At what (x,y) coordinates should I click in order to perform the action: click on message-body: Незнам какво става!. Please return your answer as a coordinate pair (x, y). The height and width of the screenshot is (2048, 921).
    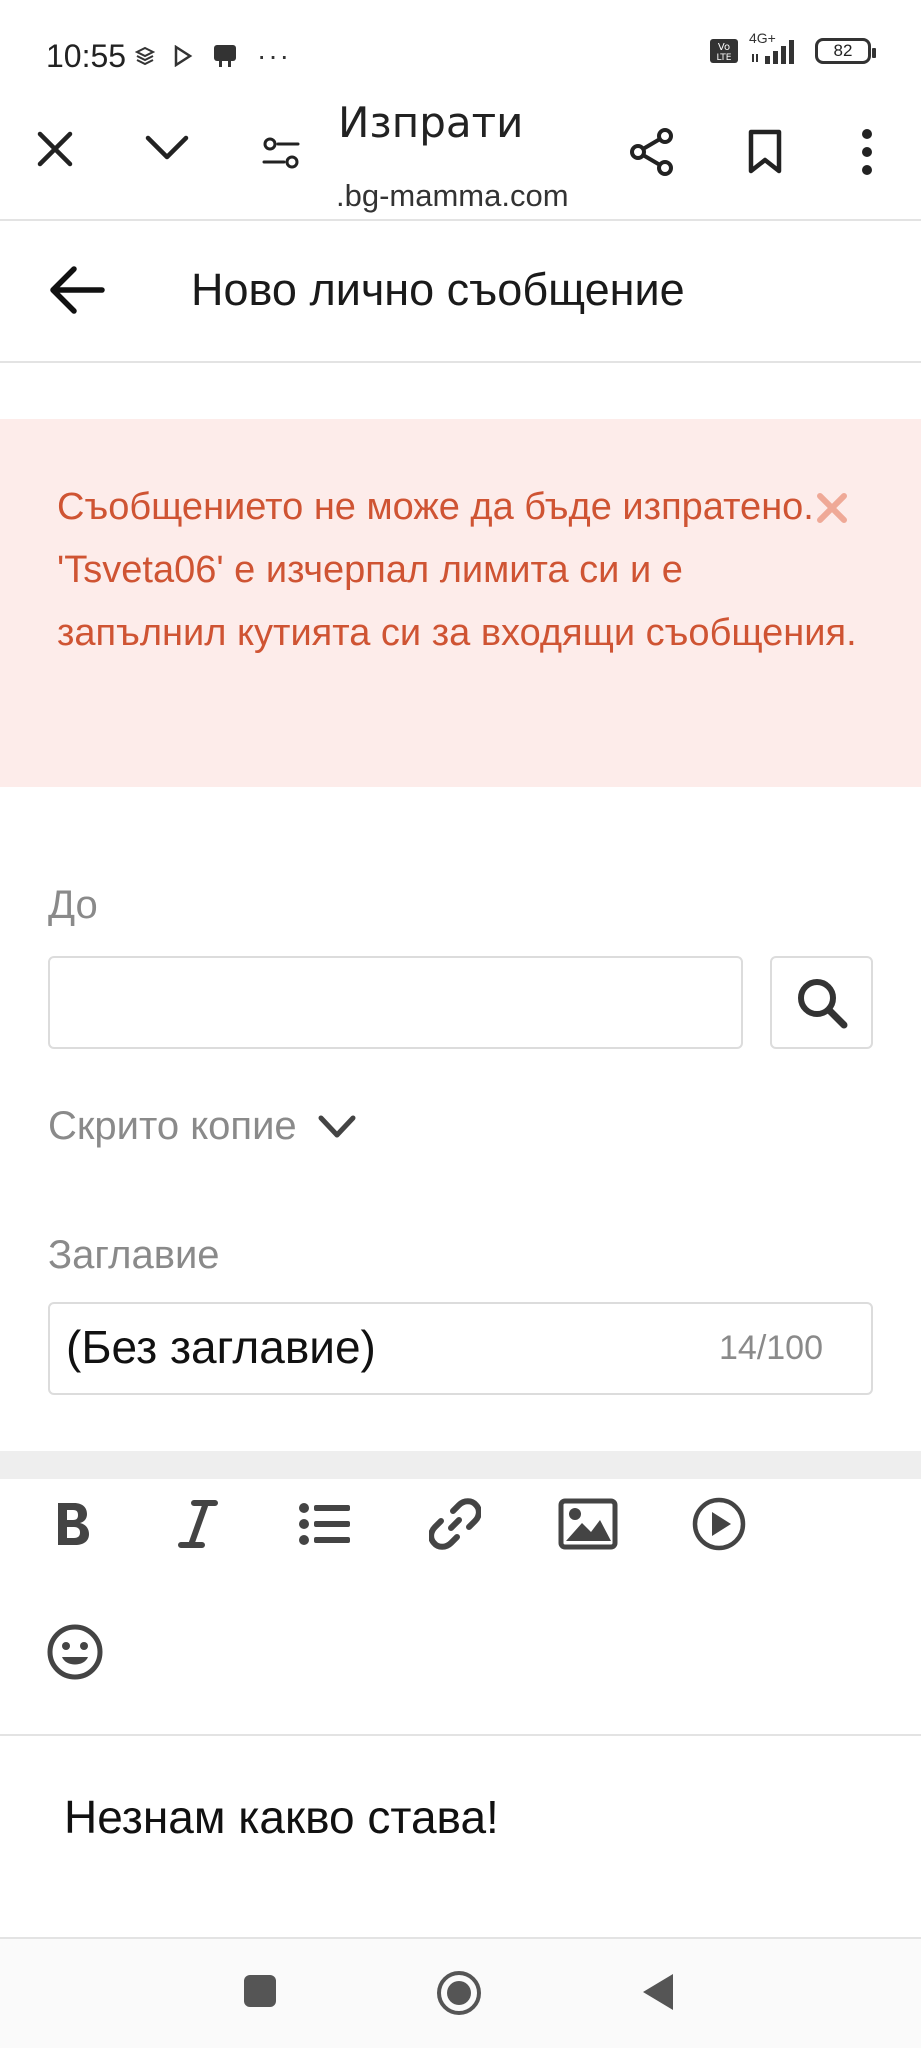
    Looking at the image, I should click on (281, 1817).